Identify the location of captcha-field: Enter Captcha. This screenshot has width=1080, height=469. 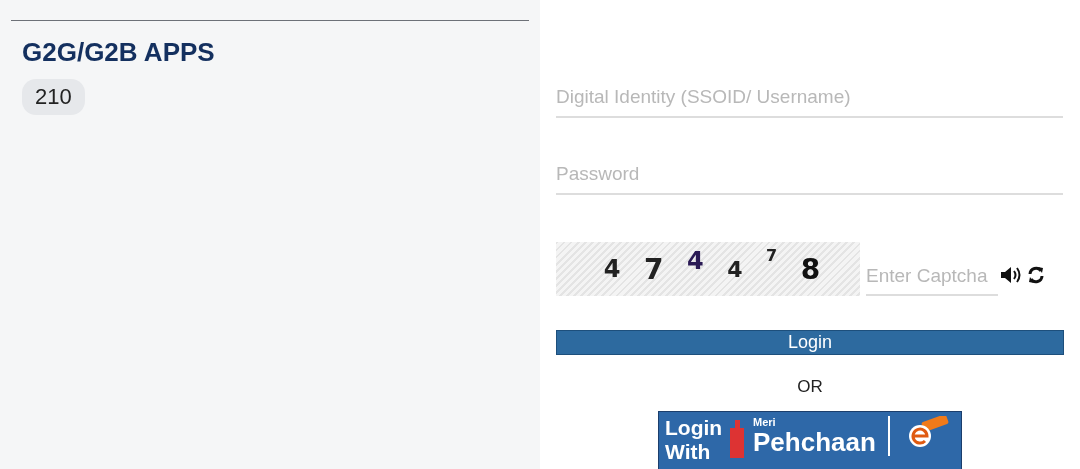
(932, 276).